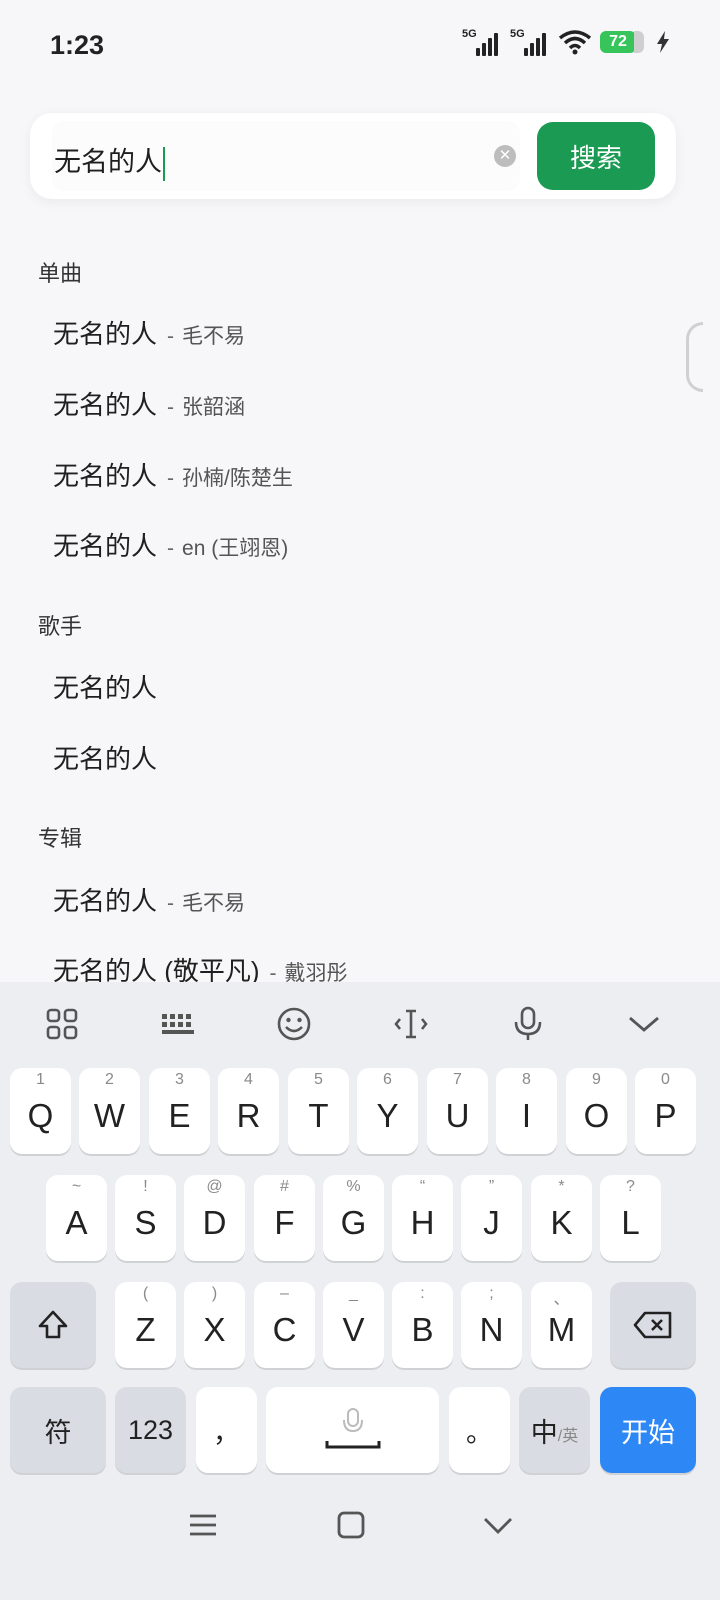 The image size is (720, 1600). I want to click on key-g: % G, so click(353, 1218).